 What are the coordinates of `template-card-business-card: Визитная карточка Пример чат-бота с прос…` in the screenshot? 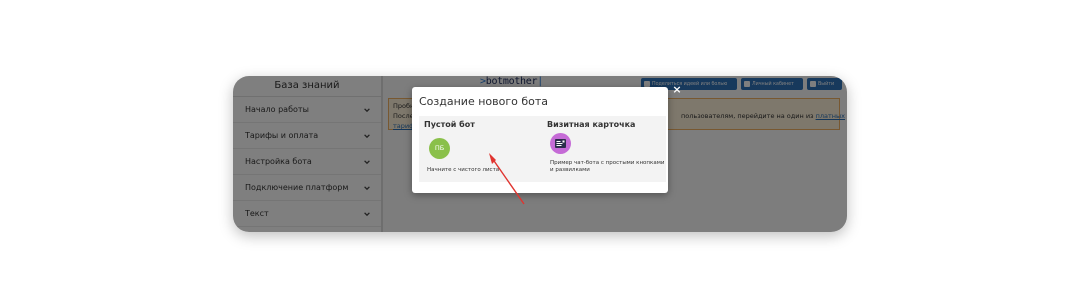 It's located at (604, 149).